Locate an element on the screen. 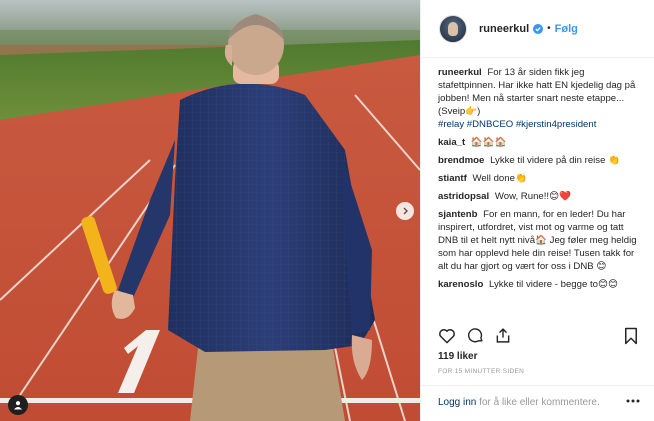 The width and height of the screenshot is (654, 421). comment-item: astridopsal Wow, Rune!!😊❤️ is located at coordinates (540, 196).